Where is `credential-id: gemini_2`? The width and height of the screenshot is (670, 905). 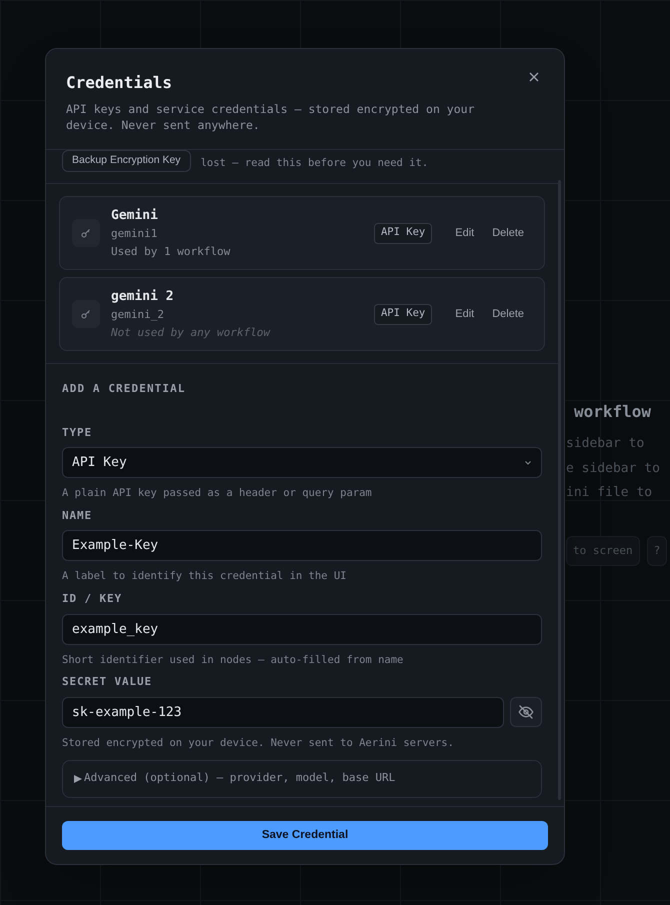 credential-id: gemini_2 is located at coordinates (138, 315).